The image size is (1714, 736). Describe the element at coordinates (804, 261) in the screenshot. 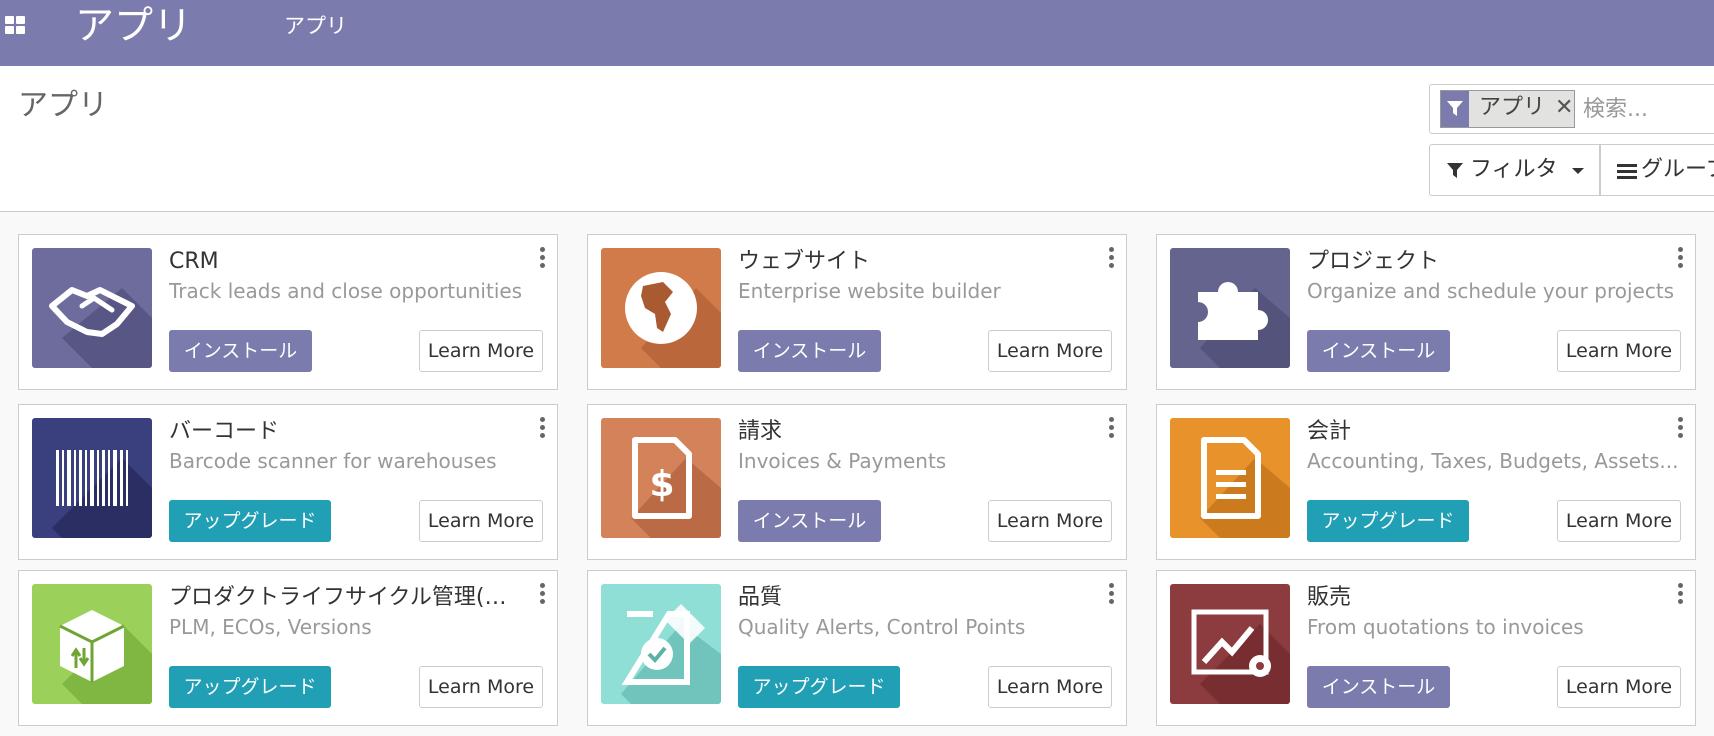

I see `app-name: ウェブサイト` at that location.